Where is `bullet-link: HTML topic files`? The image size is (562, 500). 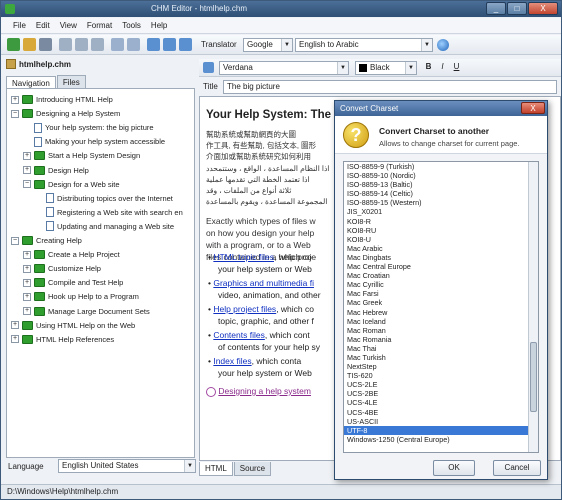 bullet-link: HTML topic files is located at coordinates (243, 257).